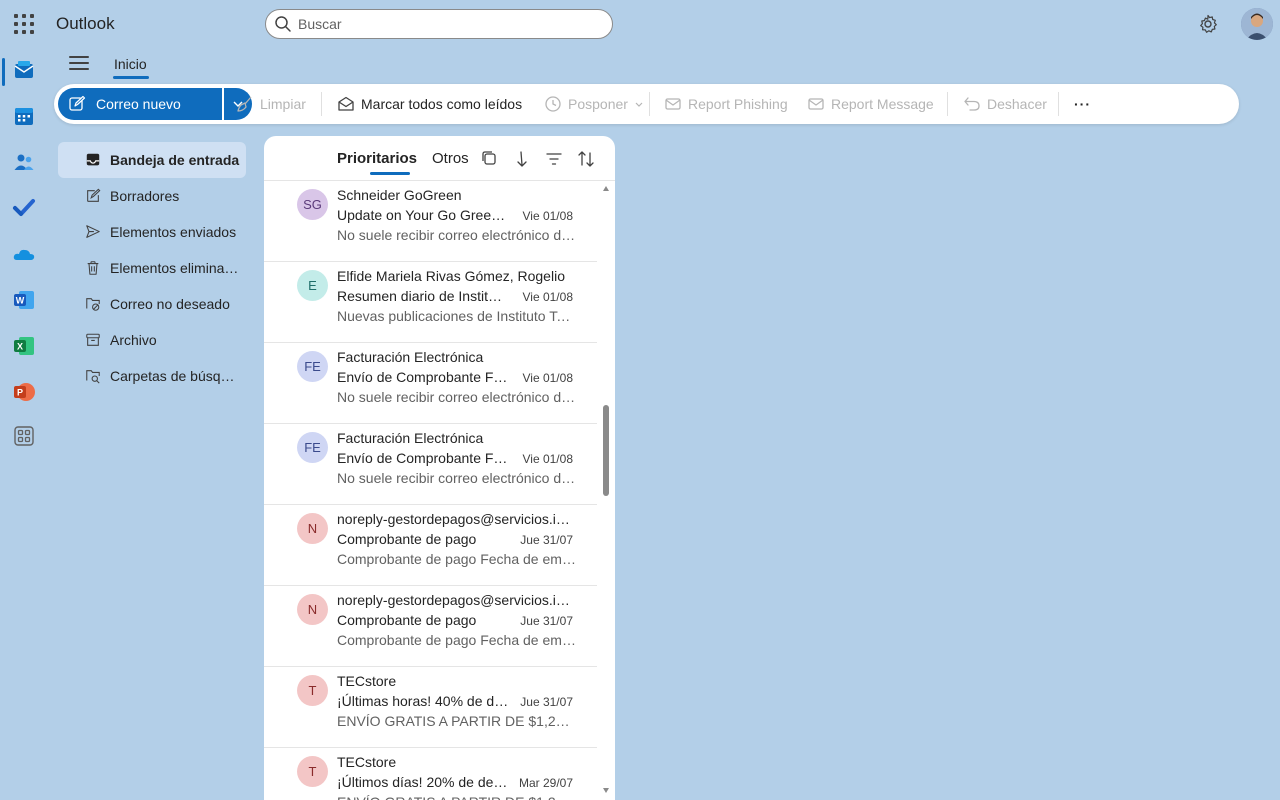 The image size is (1280, 800). What do you see at coordinates (130, 64) in the screenshot?
I see `tab-home: Inicio` at bounding box center [130, 64].